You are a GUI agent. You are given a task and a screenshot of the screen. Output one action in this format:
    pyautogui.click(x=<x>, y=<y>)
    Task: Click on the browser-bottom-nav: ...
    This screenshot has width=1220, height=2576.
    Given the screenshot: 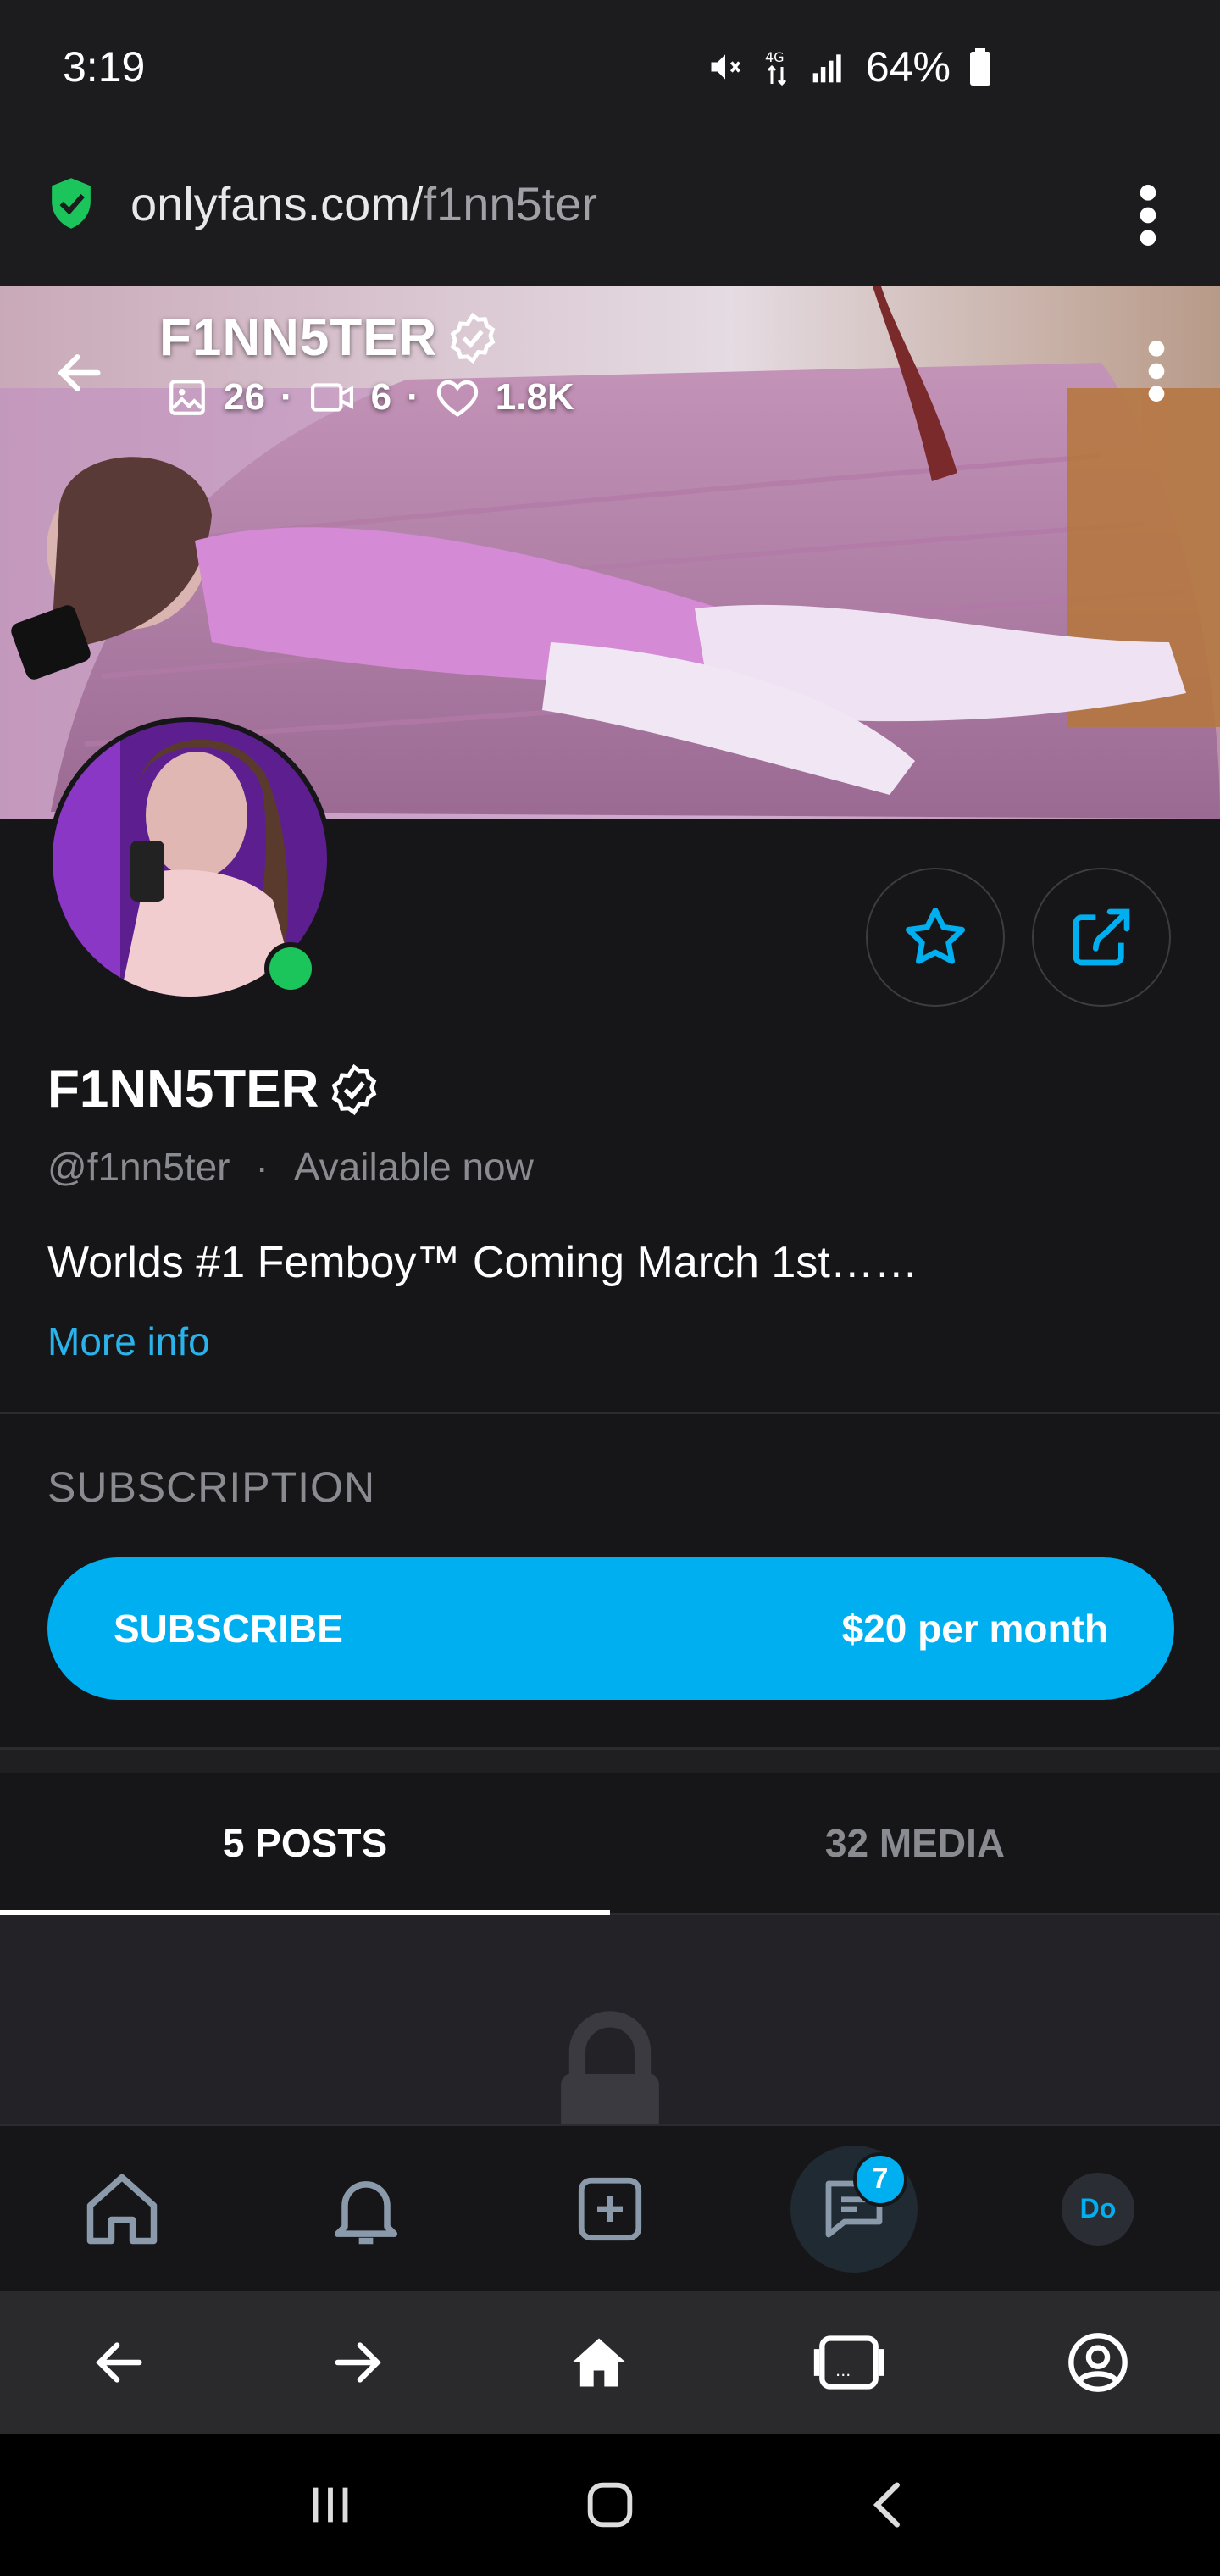 What is the action you would take?
    pyautogui.click(x=610, y=2362)
    